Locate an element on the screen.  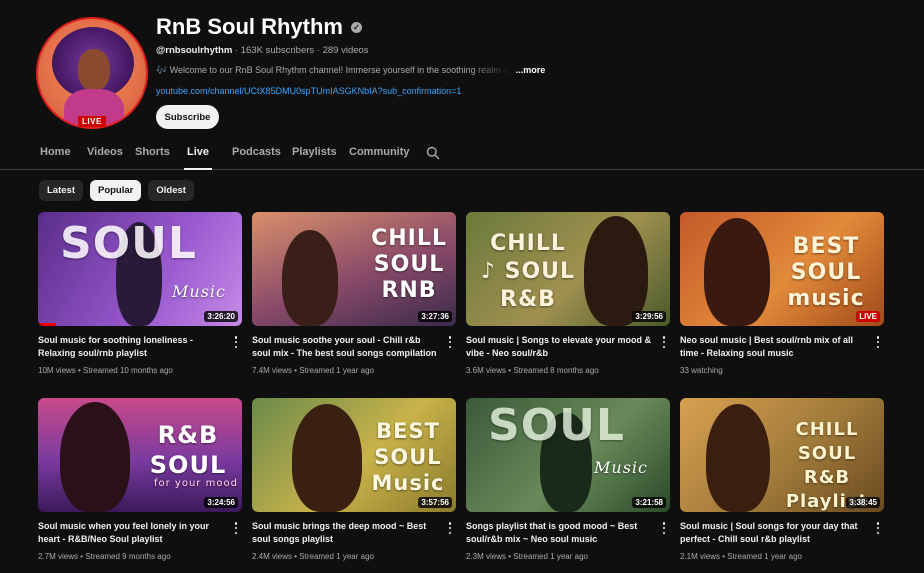
video-meta: 3.6M views • Streamed 8 months ago is located at coordinates (532, 370).